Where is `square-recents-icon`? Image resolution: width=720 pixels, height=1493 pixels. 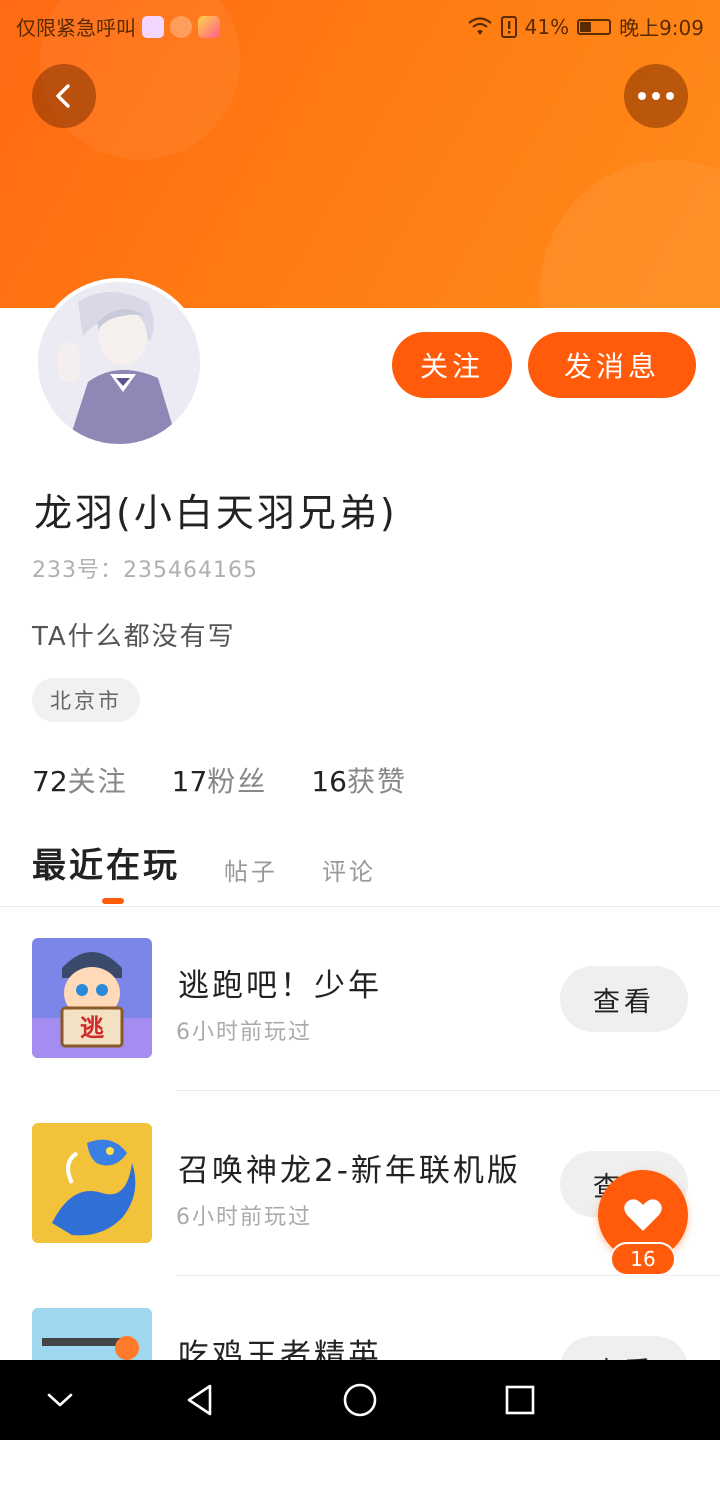
square-recents-icon is located at coordinates (520, 1400).